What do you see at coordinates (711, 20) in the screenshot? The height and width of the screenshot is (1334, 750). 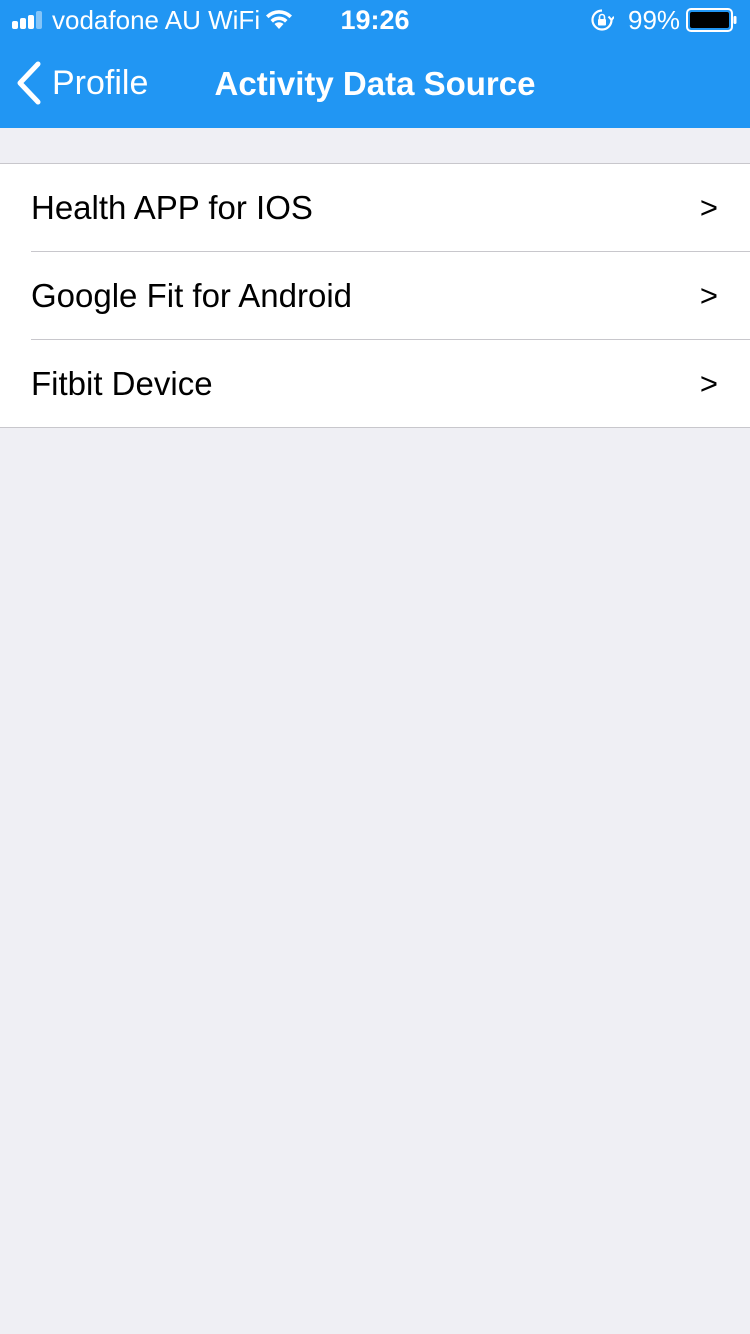 I see `battery-icon` at bounding box center [711, 20].